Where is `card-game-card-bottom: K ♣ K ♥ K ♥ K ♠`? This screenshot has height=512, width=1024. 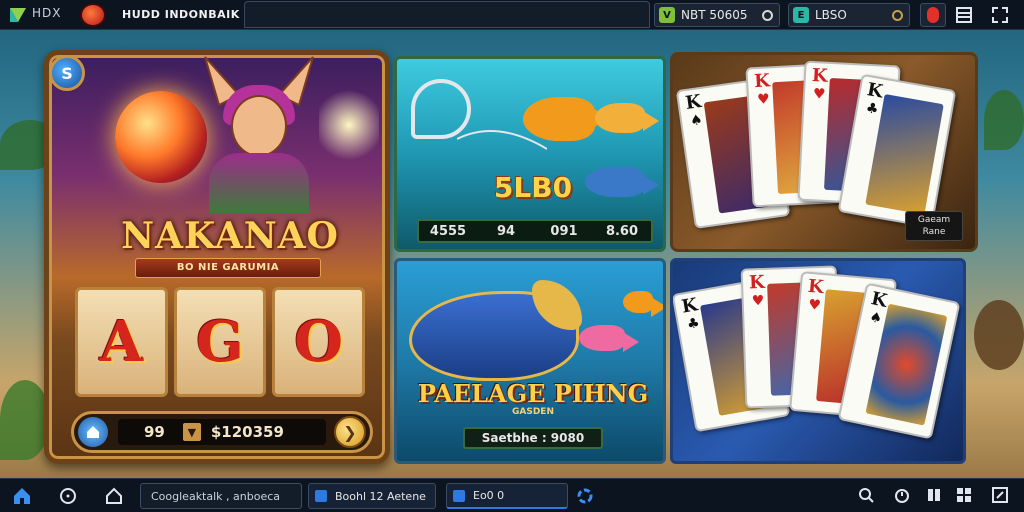 card-game-card-bottom: K ♣ K ♥ K ♥ K ♠ is located at coordinates (818, 361).